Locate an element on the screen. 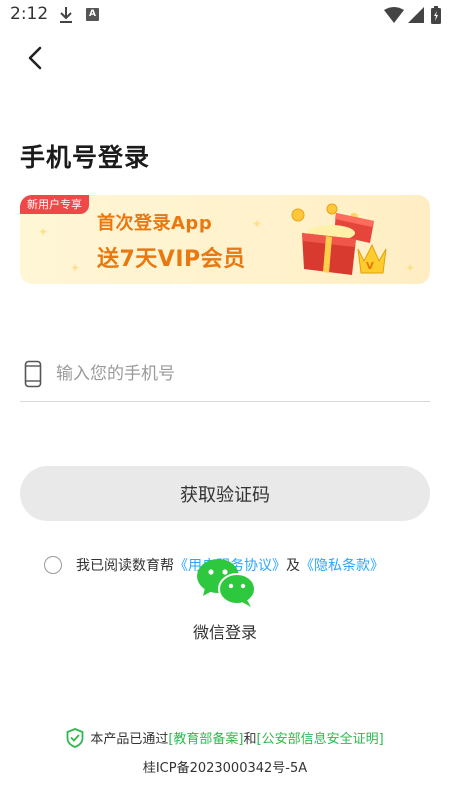  promo-line-2: 送7天VIP会员 is located at coordinates (171, 259).